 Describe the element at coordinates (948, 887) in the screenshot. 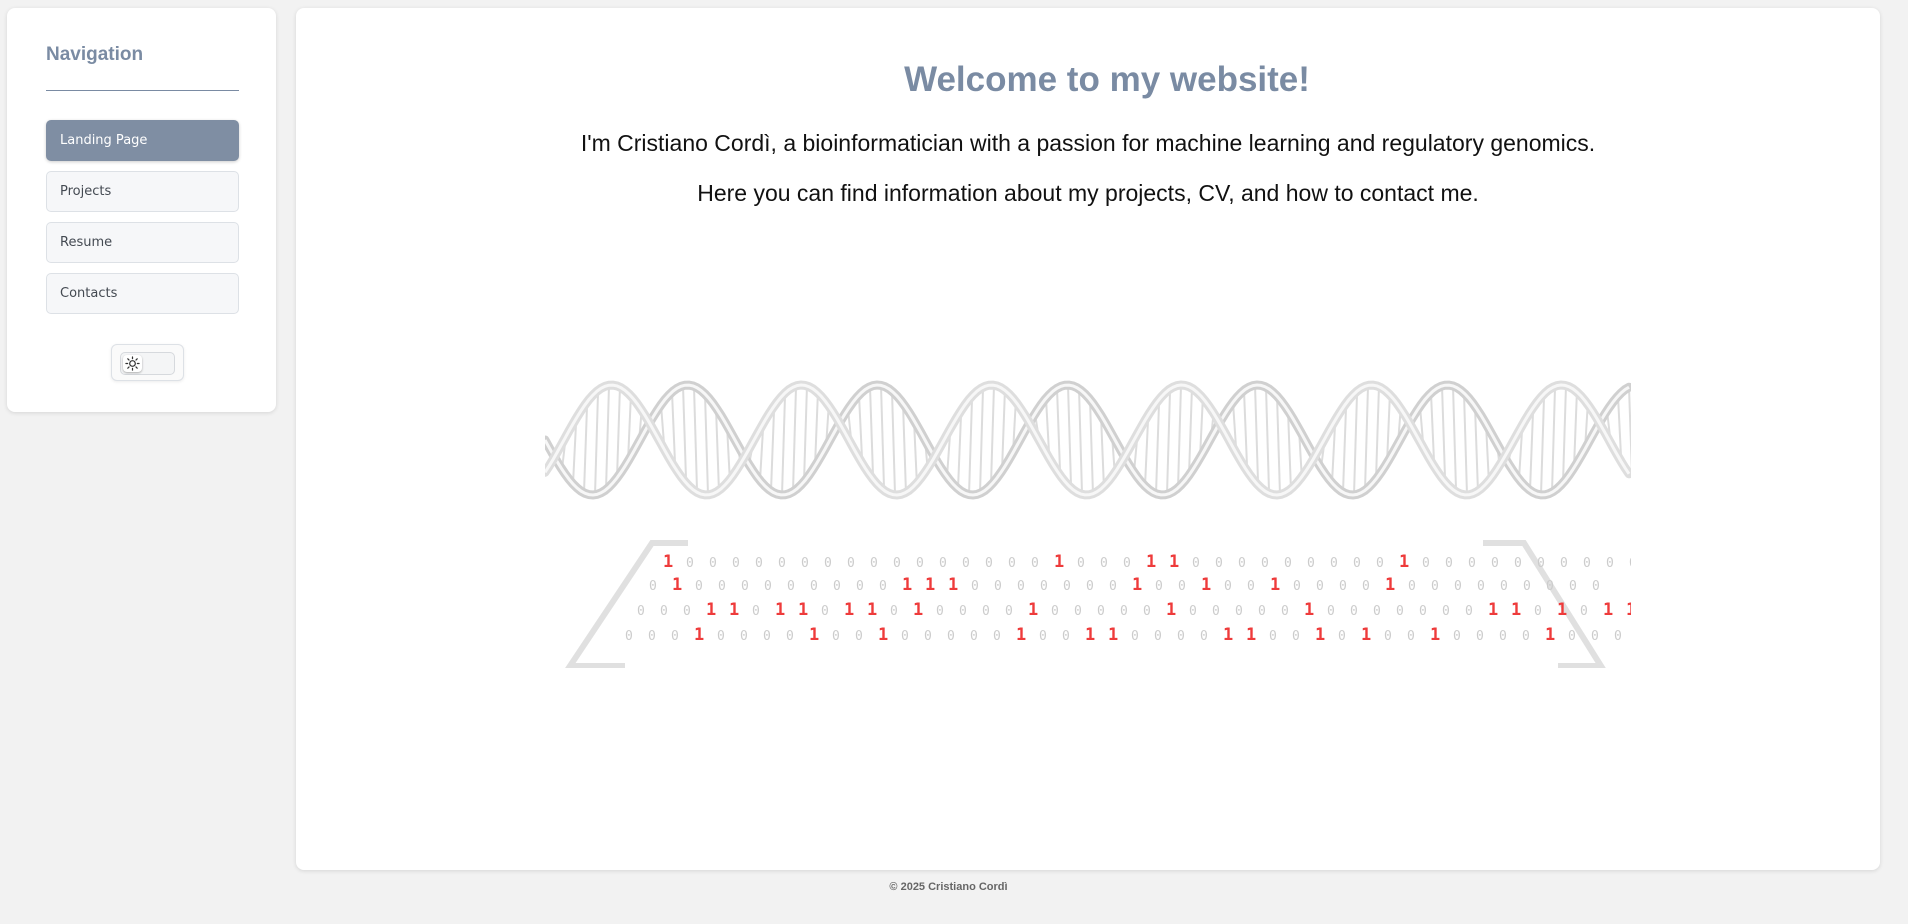

I see `footer-copyright: © 2025 Cristiano Cordì` at that location.